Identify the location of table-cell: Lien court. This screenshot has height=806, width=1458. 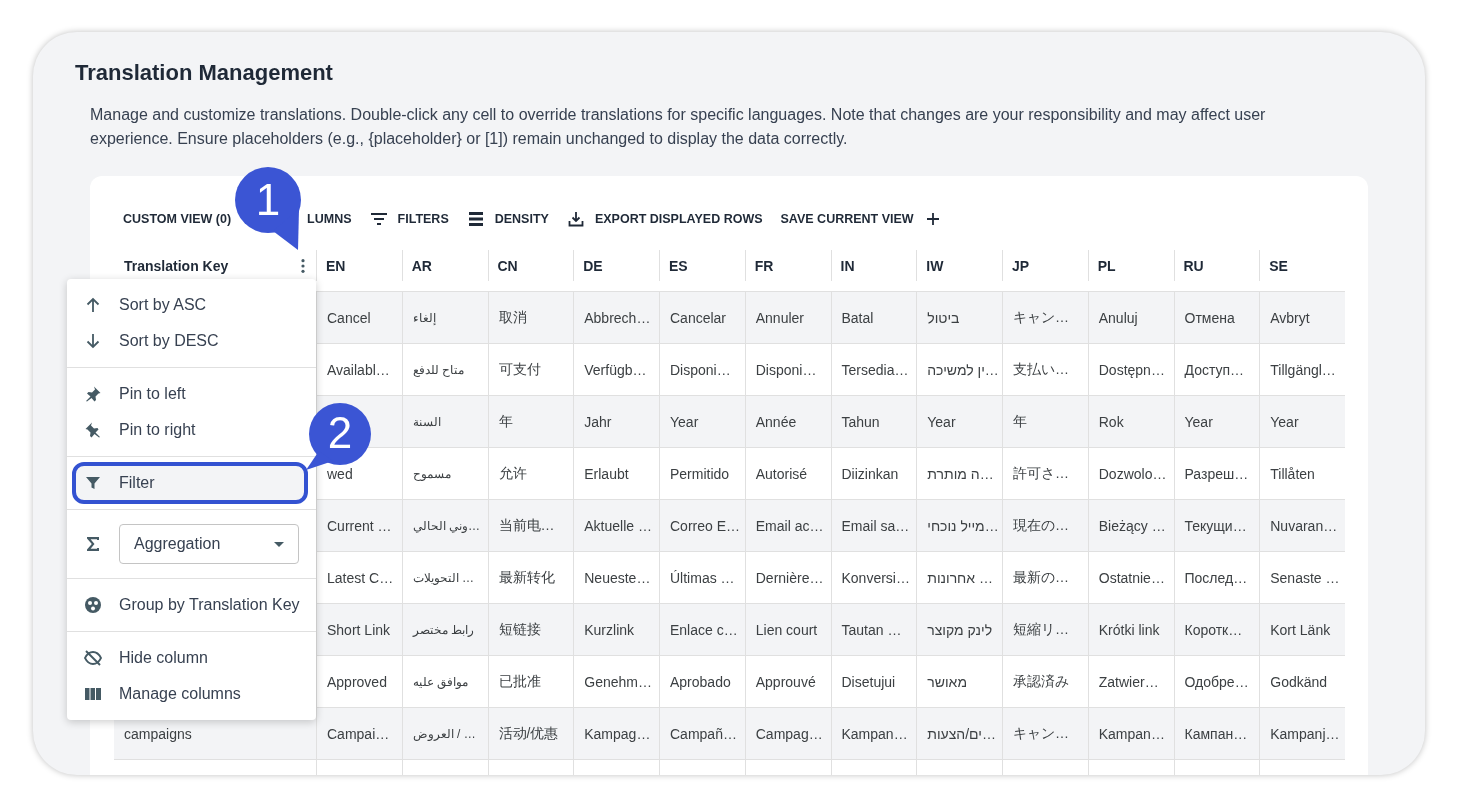
(787, 630).